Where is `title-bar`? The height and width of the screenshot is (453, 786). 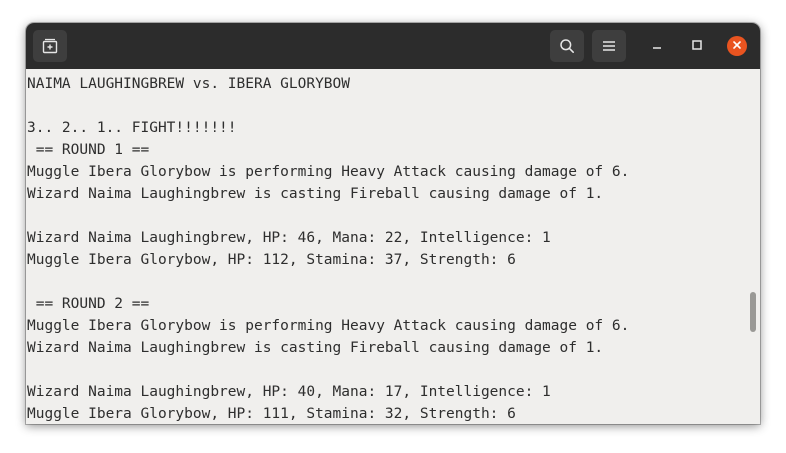
title-bar is located at coordinates (393, 46).